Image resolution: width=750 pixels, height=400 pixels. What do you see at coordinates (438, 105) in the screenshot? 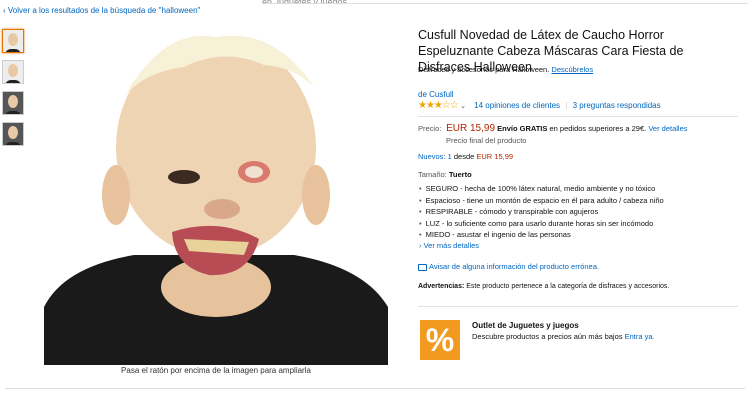
I see `star-rating-icon: ★★★☆☆` at bounding box center [438, 105].